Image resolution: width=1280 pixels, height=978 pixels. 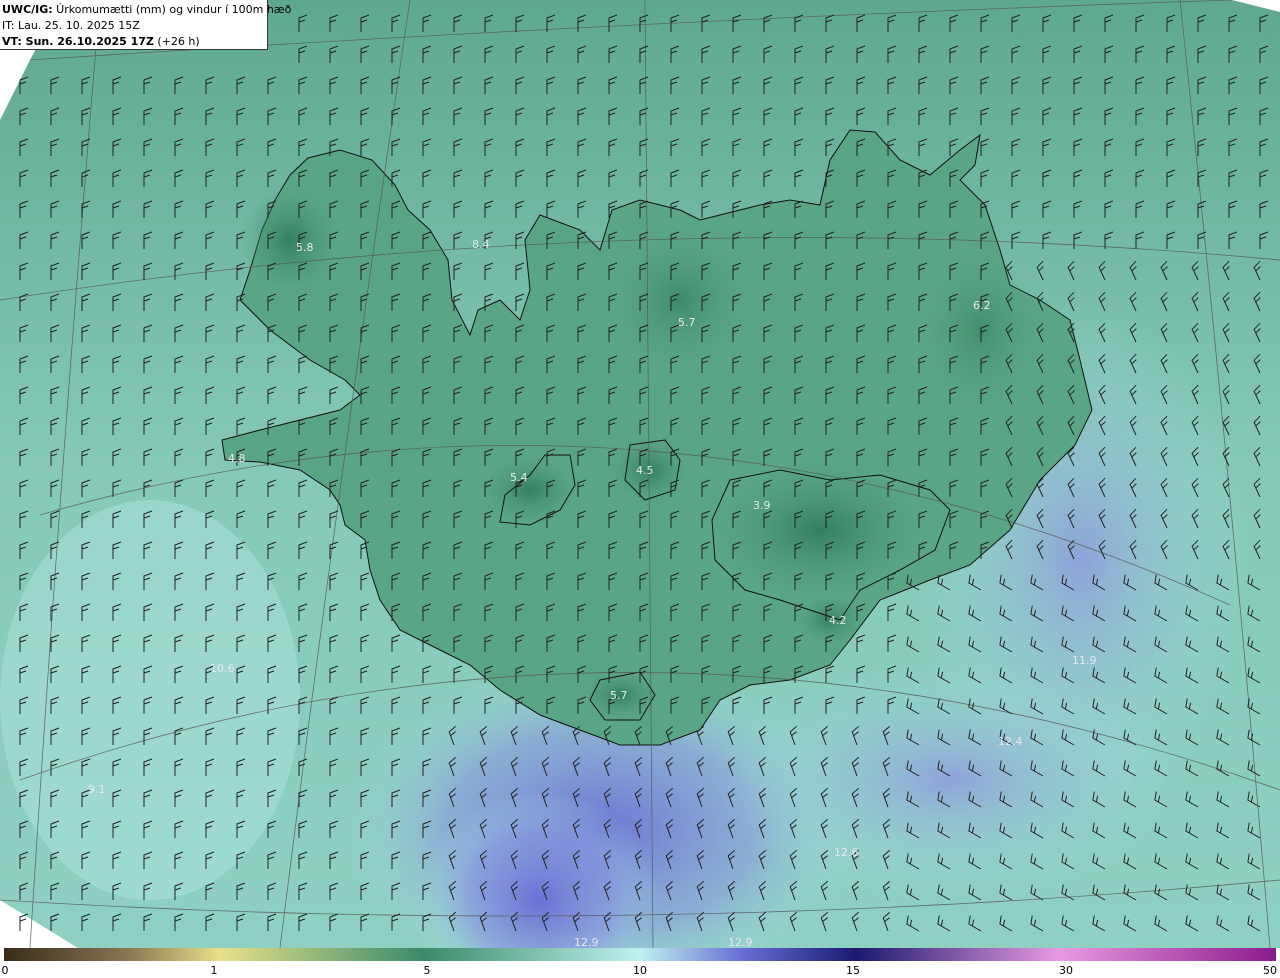 I want to click on map-label: 10.6, so click(x=222, y=668).